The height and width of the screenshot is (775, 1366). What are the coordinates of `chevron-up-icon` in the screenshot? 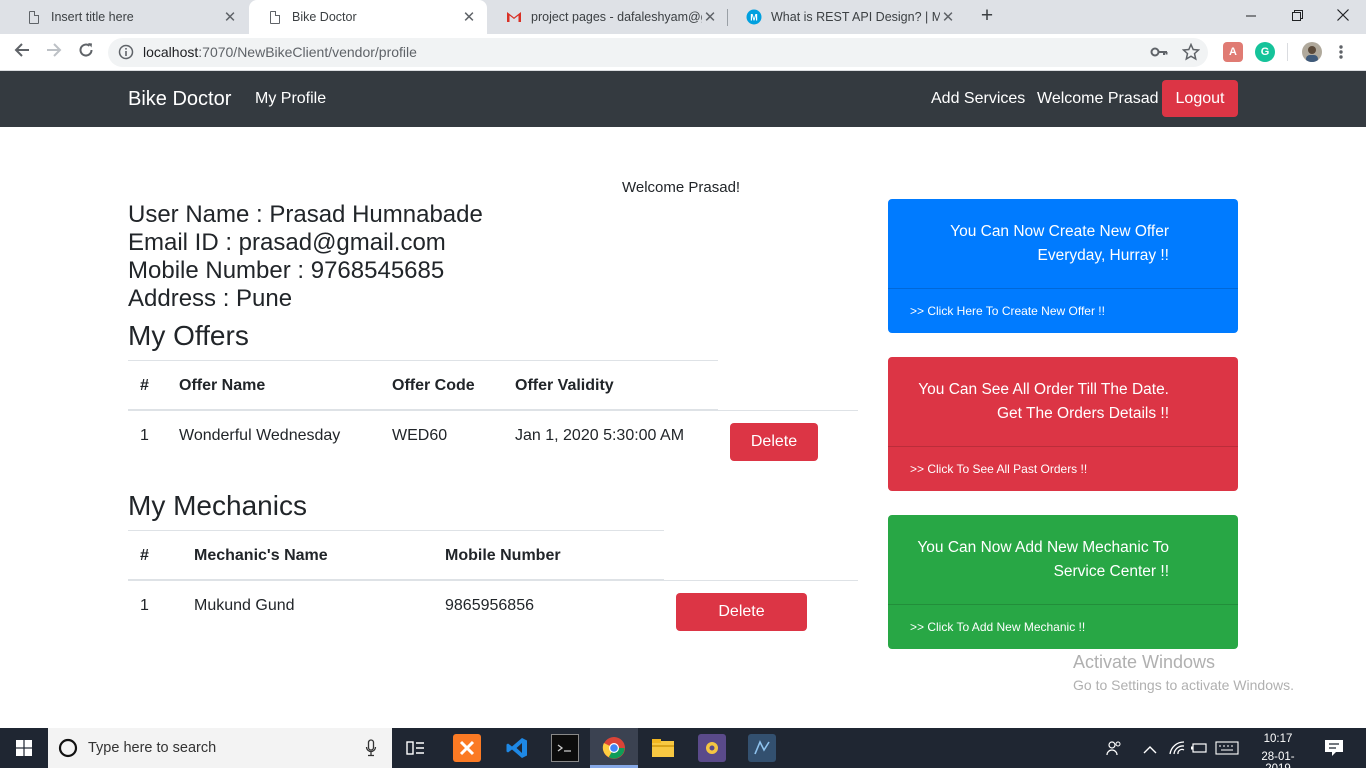 It's located at (1150, 748).